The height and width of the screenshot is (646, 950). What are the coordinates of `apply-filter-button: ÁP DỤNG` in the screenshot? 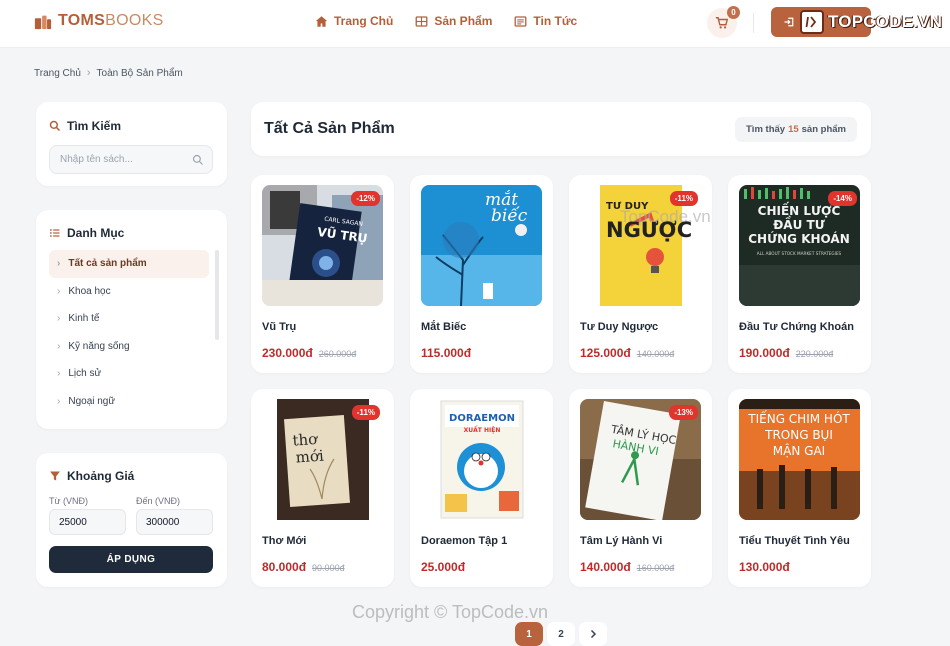 It's located at (131, 559).